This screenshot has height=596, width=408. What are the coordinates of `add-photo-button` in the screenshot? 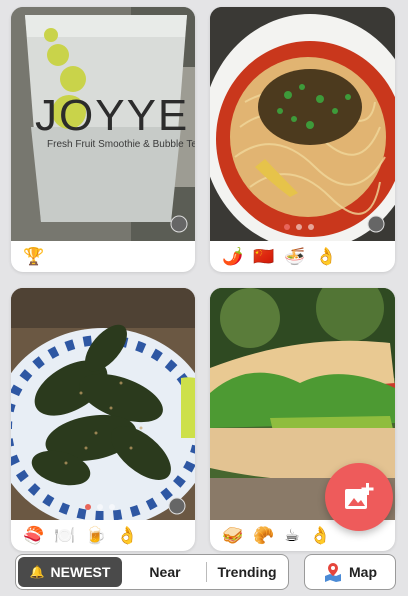 It's located at (359, 497).